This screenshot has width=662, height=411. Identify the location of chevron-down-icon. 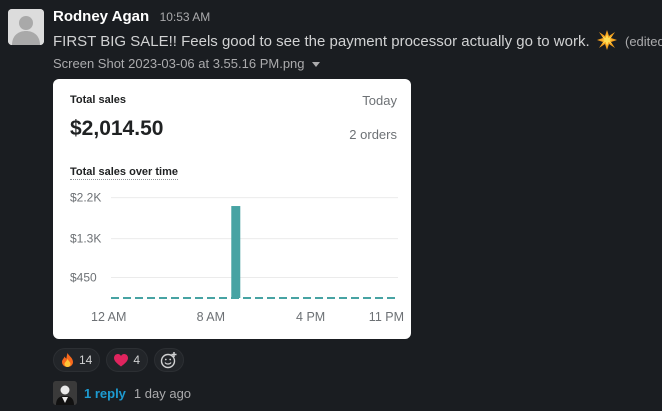
(315, 65).